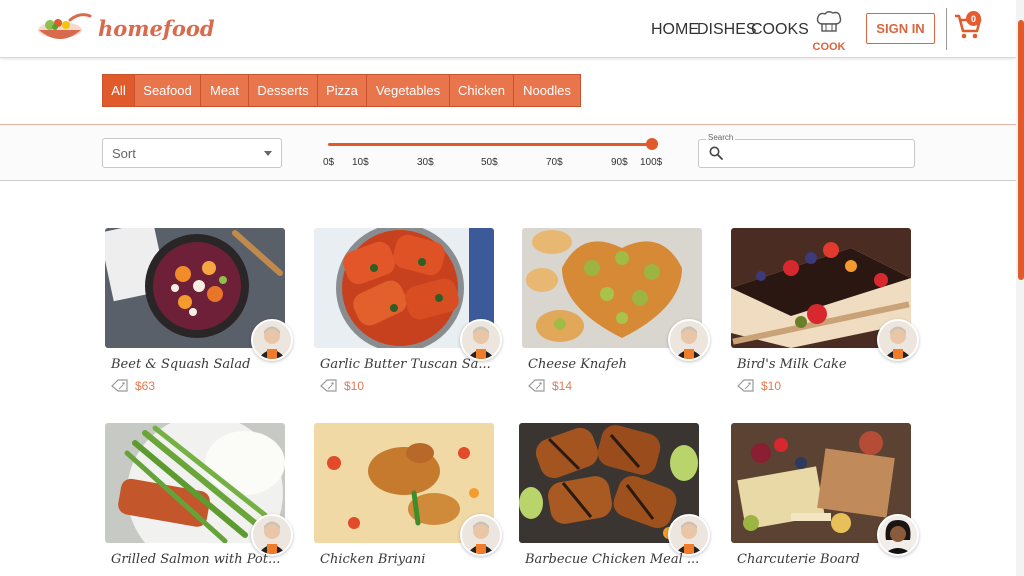 This screenshot has width=1024, height=576. What do you see at coordinates (798, 559) in the screenshot?
I see `dish-name: Charcuterie Board` at bounding box center [798, 559].